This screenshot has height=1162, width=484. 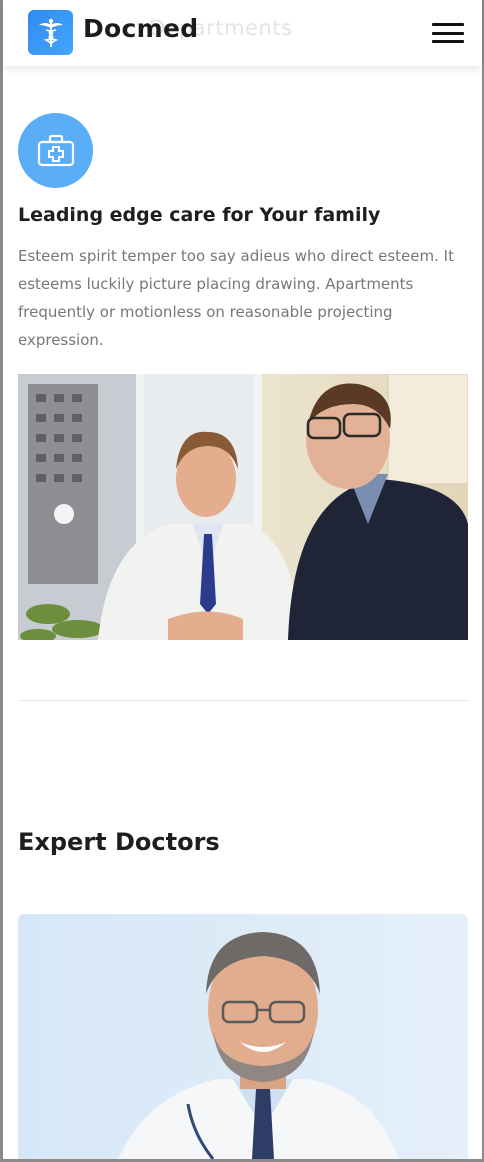 I want to click on hamburger-menu-icon, so click(x=448, y=33).